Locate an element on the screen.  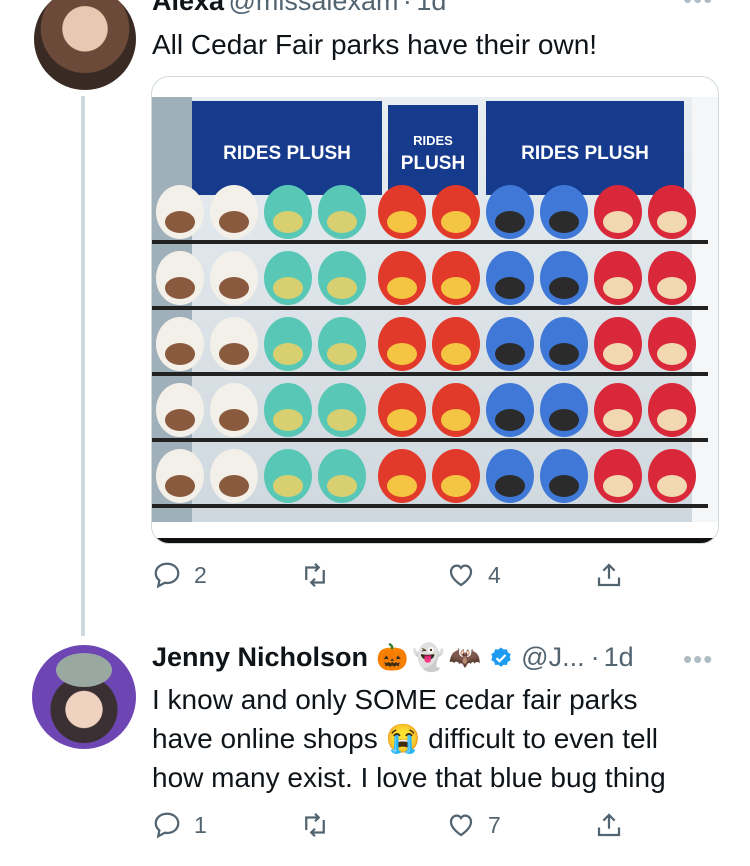
reply-button: 1 is located at coordinates (179, 825).